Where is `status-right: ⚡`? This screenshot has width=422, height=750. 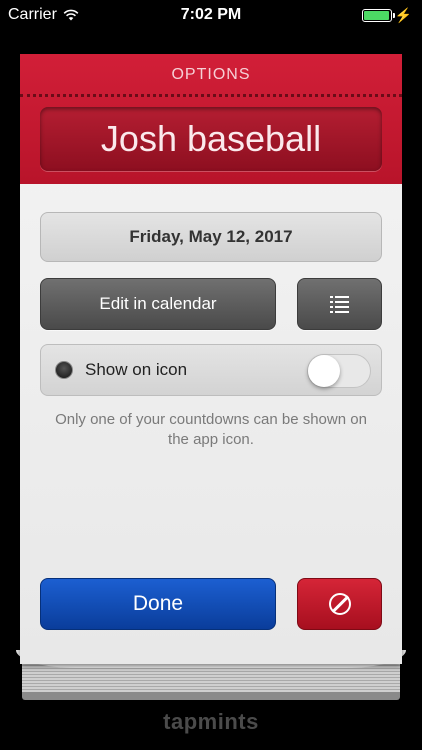 status-right: ⚡ is located at coordinates (386, 15).